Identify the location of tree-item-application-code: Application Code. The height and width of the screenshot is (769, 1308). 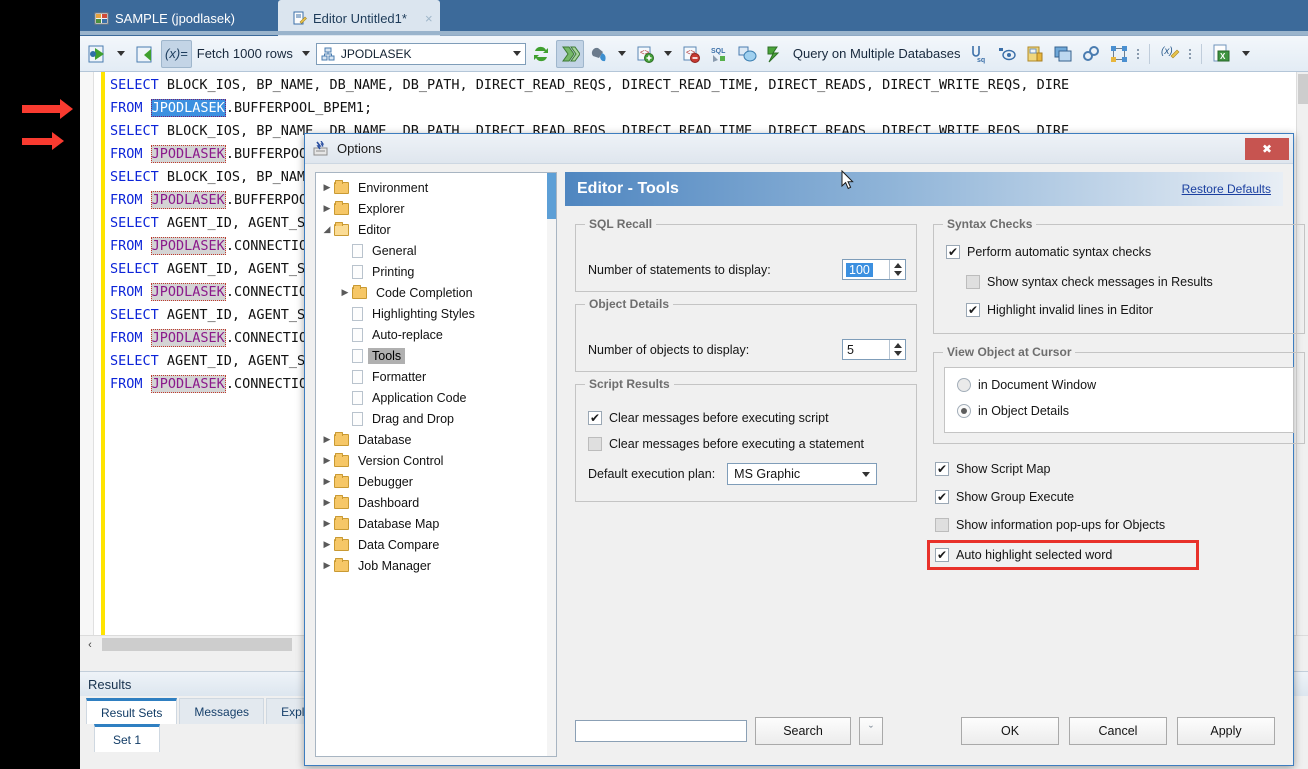
(436, 397).